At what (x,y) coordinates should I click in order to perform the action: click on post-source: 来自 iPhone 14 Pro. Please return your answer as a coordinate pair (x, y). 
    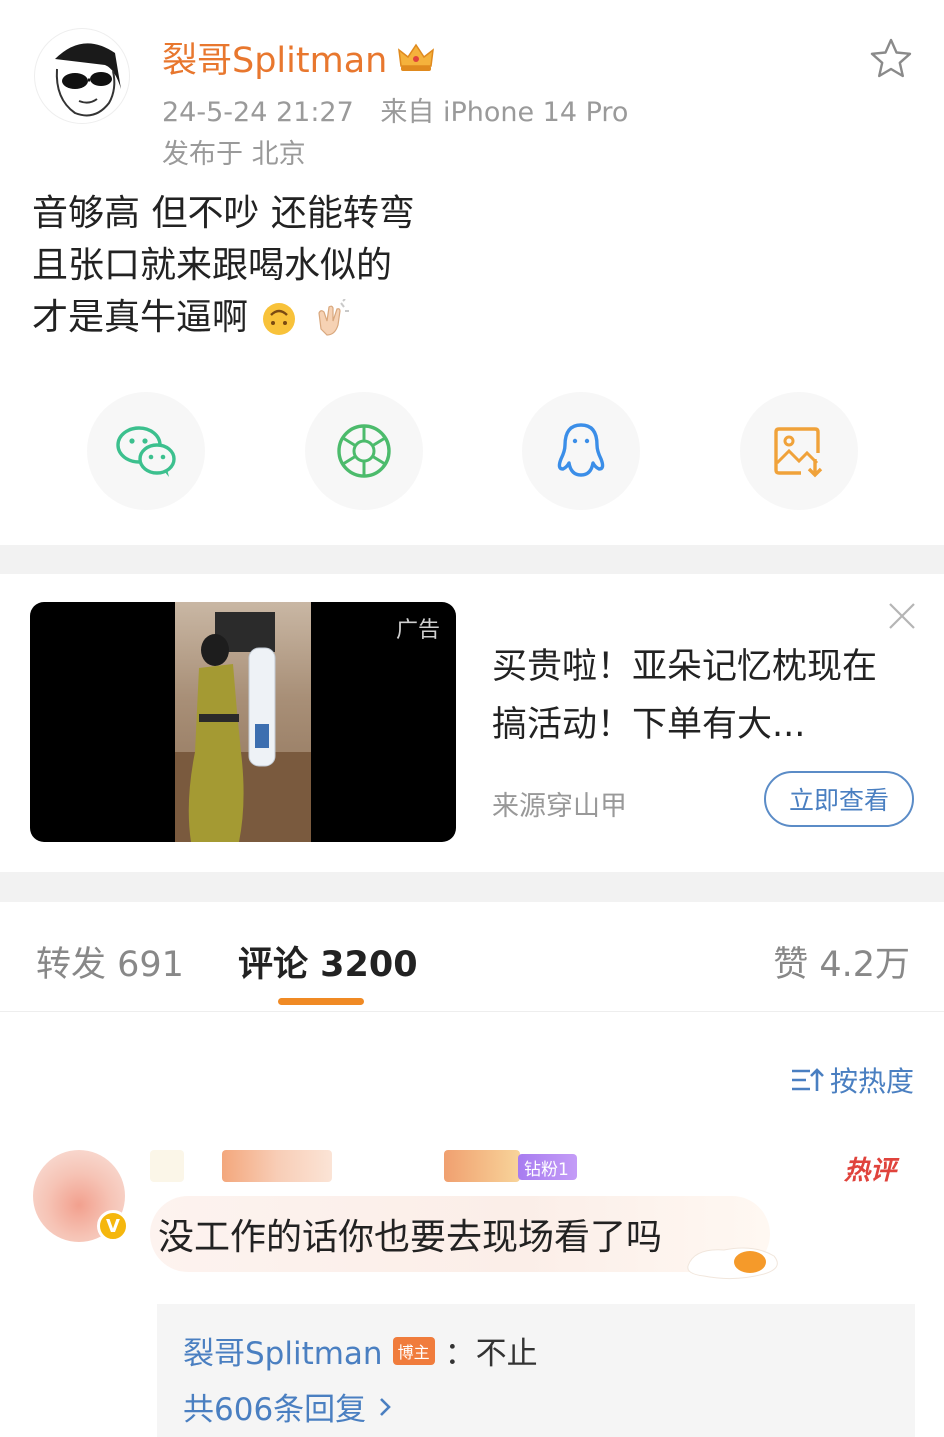
    Looking at the image, I should click on (504, 112).